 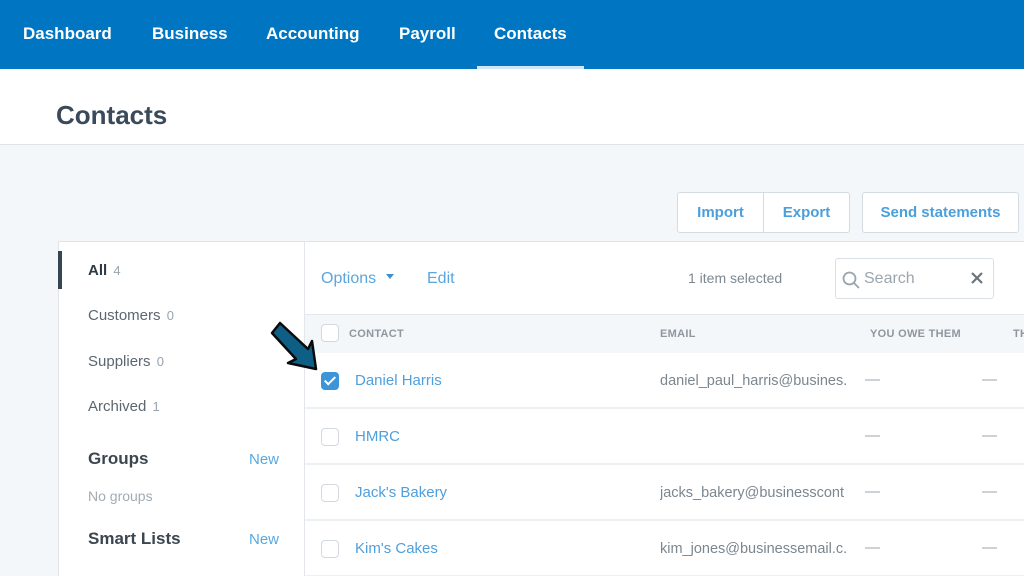 What do you see at coordinates (117, 406) in the screenshot?
I see `filter-label: Archived` at bounding box center [117, 406].